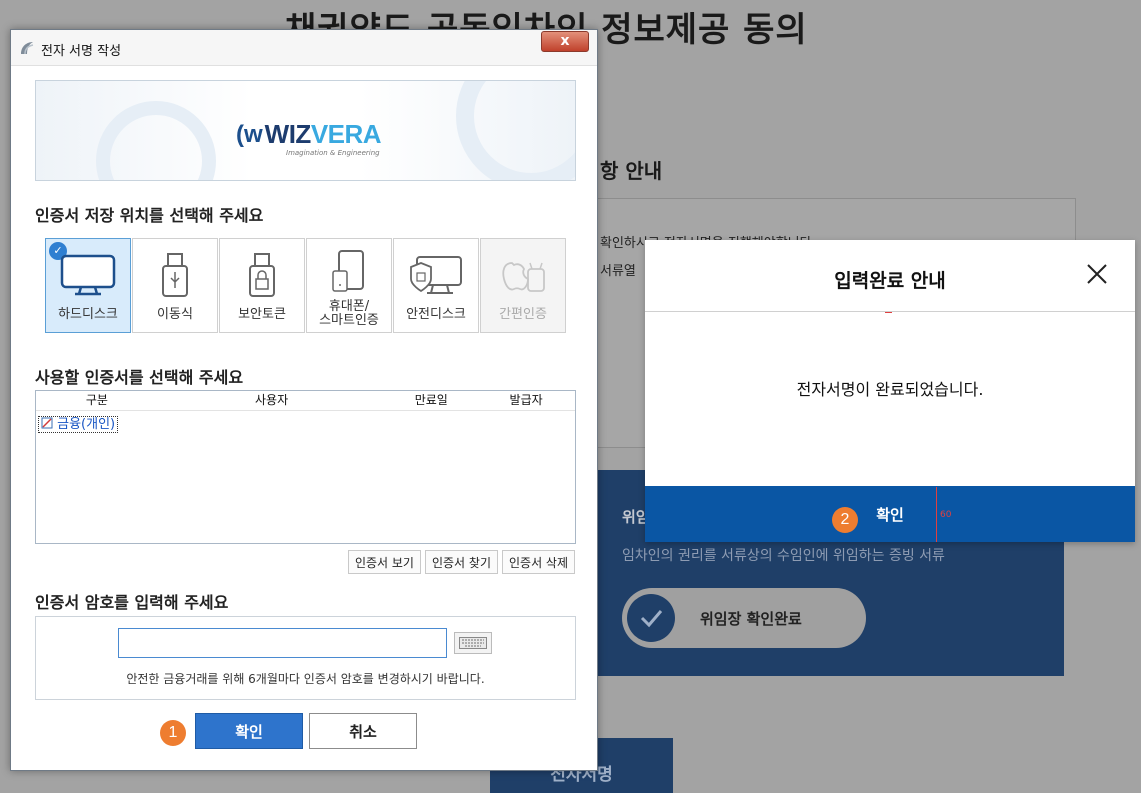 The image size is (1141, 793). I want to click on cert-type-label: 금융(개인), so click(86, 424).